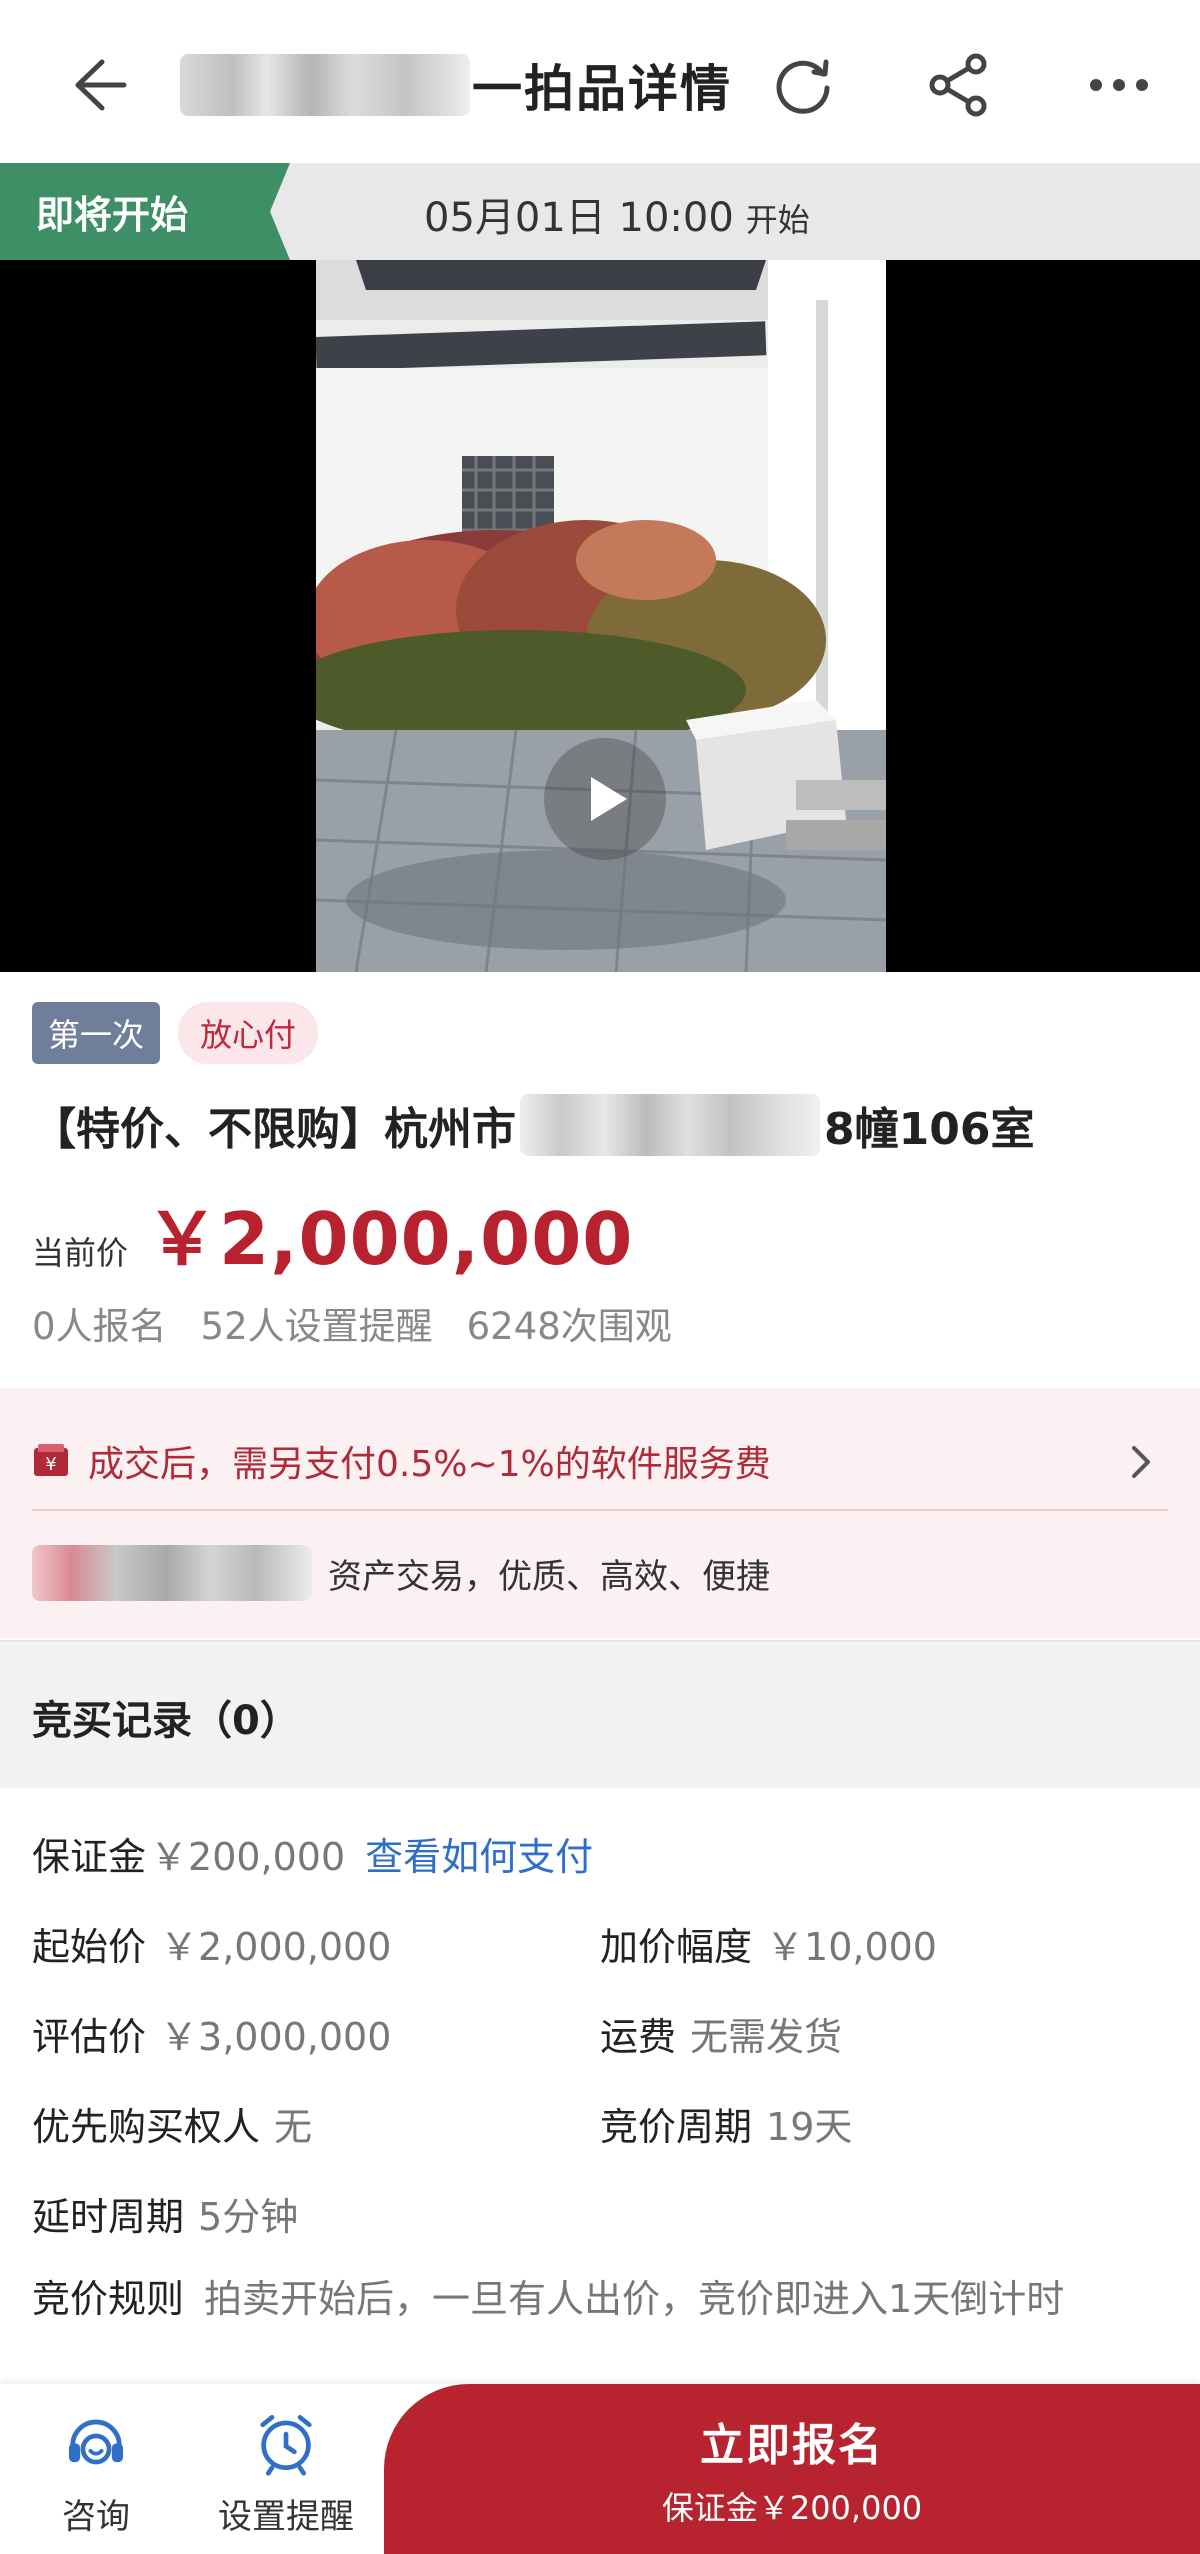  What do you see at coordinates (638, 2037) in the screenshot?
I see `shipping-label: 运费` at bounding box center [638, 2037].